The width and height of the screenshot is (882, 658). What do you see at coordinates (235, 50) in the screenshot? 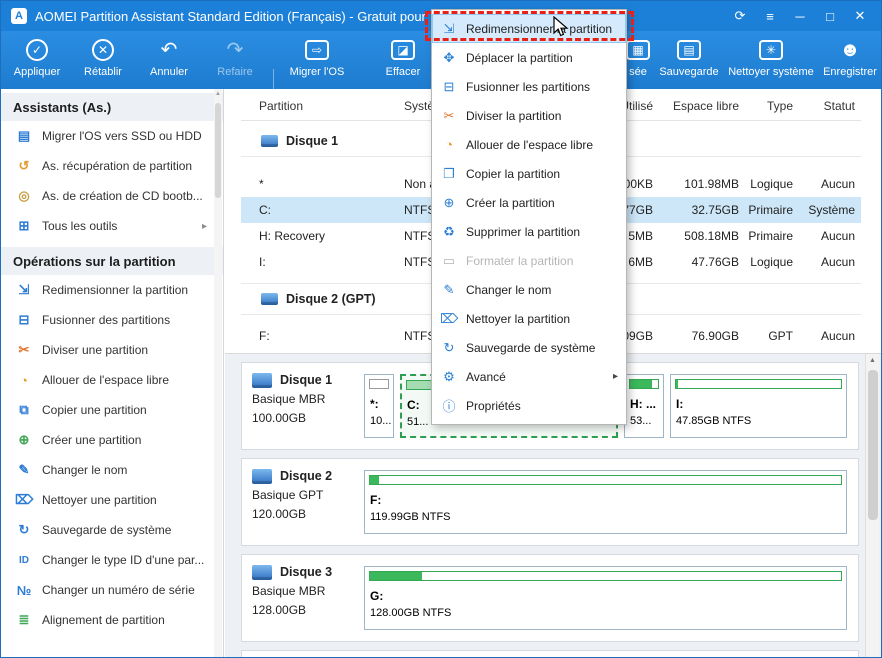
I see `redo-icon: ↷` at bounding box center [235, 50].